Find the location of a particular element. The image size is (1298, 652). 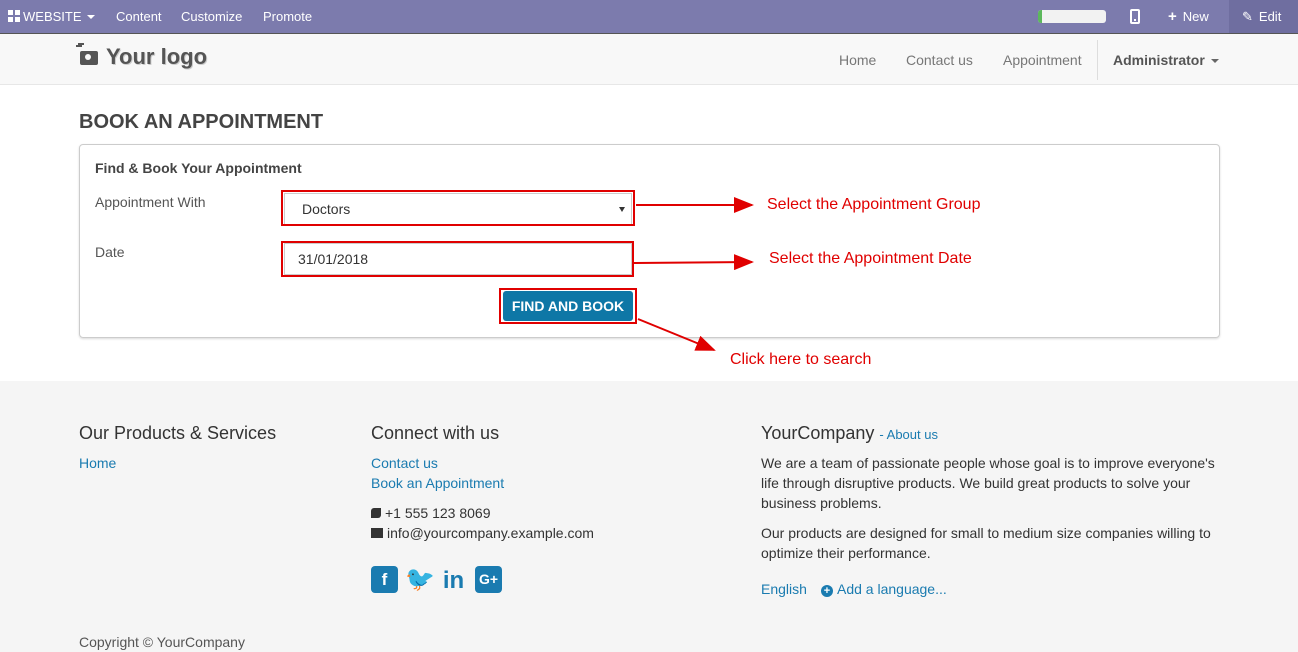

logo: Your logo is located at coordinates (142, 59).